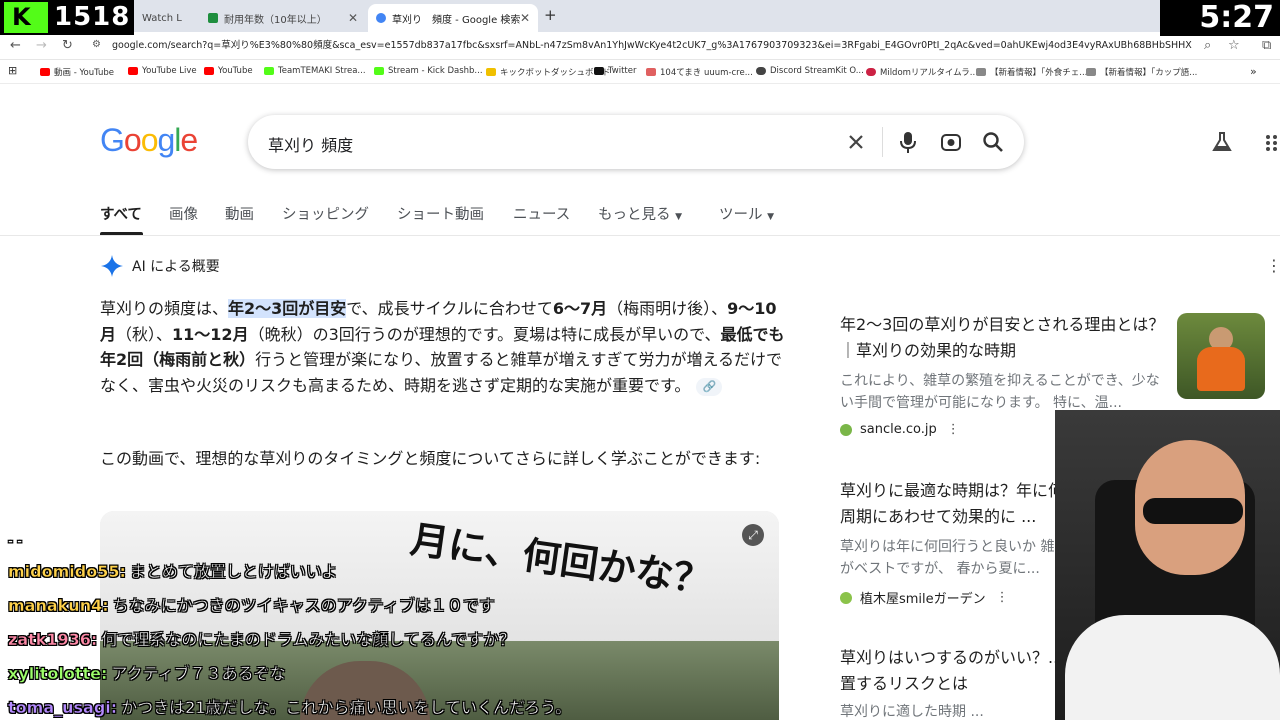  I want to click on ai-overview-heading: AI による概要, so click(160, 266).